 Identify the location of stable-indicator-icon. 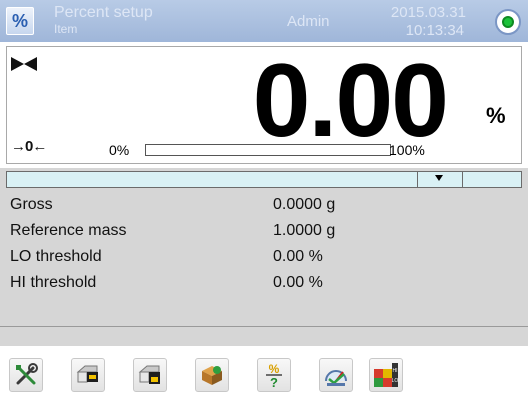
(24, 64).